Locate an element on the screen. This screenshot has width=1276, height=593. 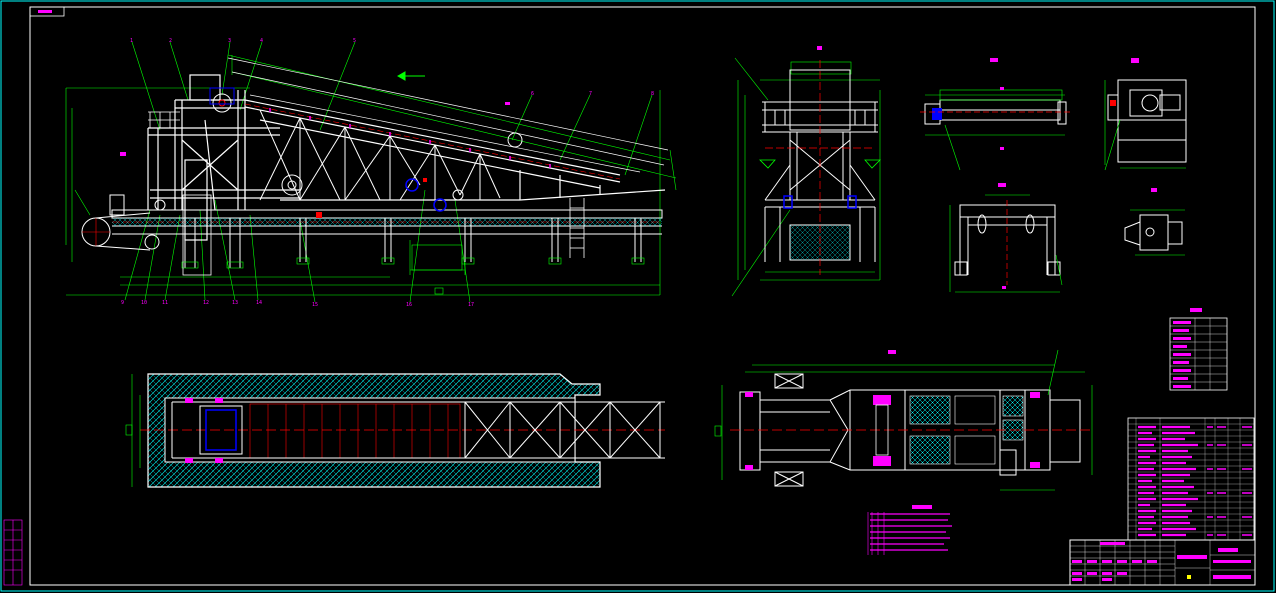
svg-text: 9 is located at coordinates (122, 303).